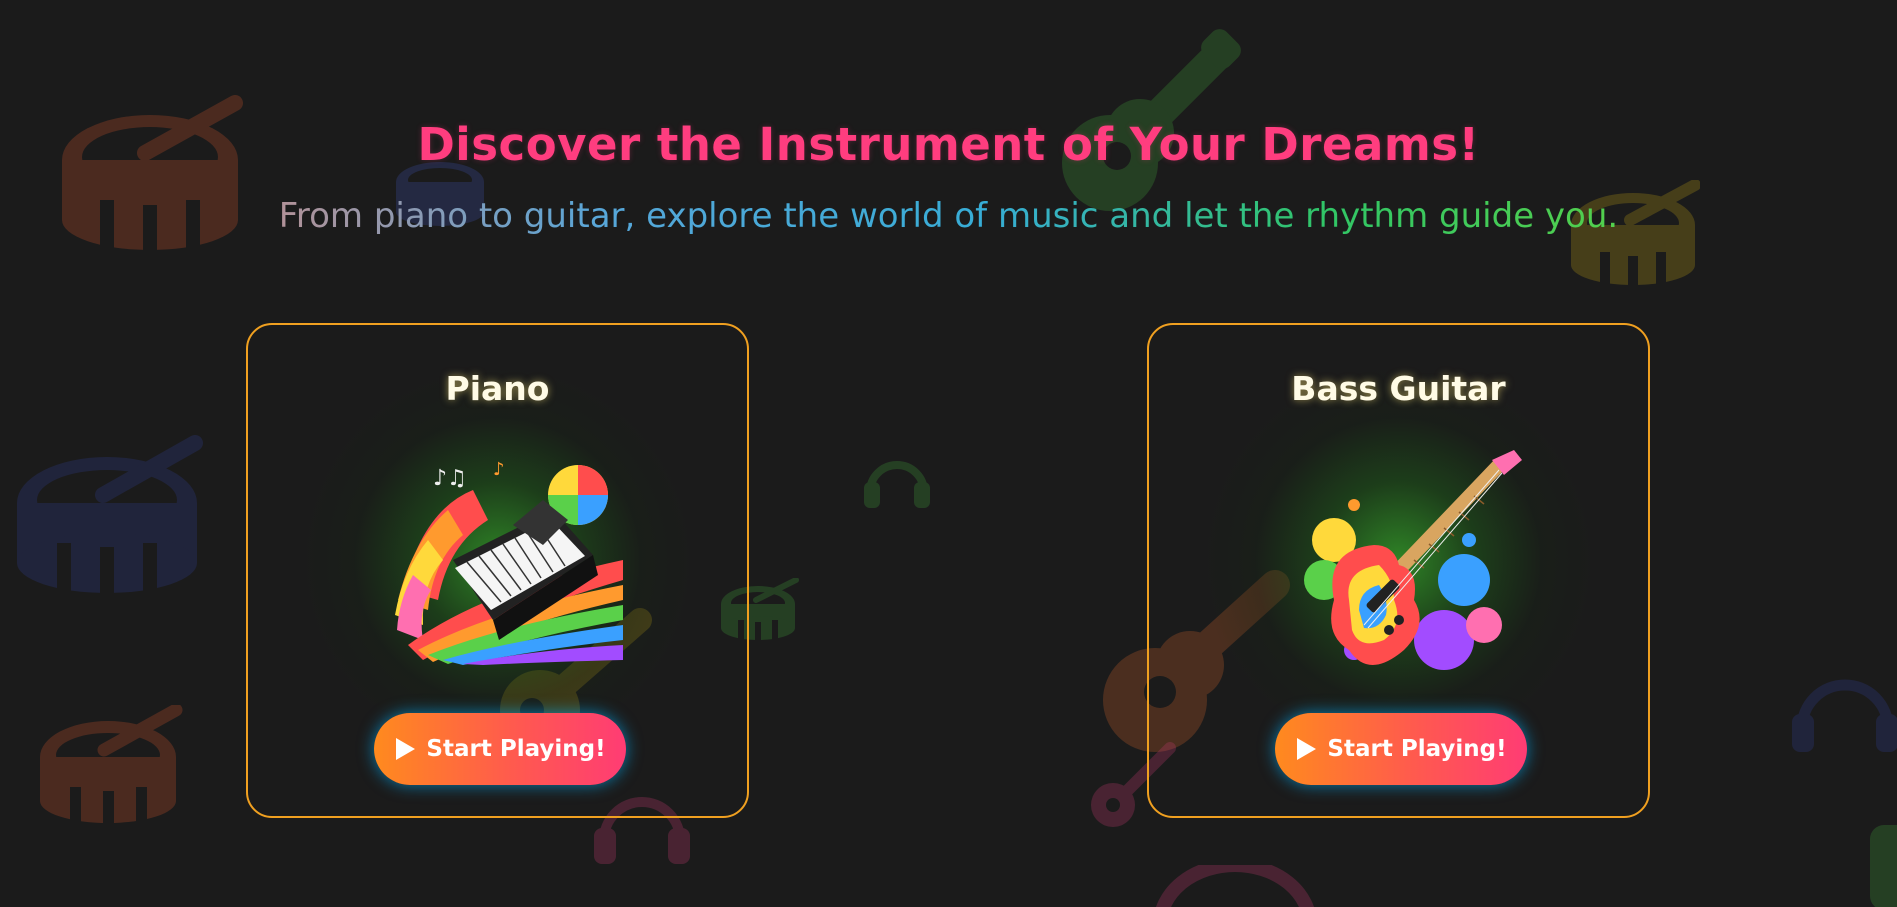 This screenshot has width=1897, height=907. What do you see at coordinates (948, 144) in the screenshot?
I see `page-title: Discover the Instrument of Your Dreams!` at bounding box center [948, 144].